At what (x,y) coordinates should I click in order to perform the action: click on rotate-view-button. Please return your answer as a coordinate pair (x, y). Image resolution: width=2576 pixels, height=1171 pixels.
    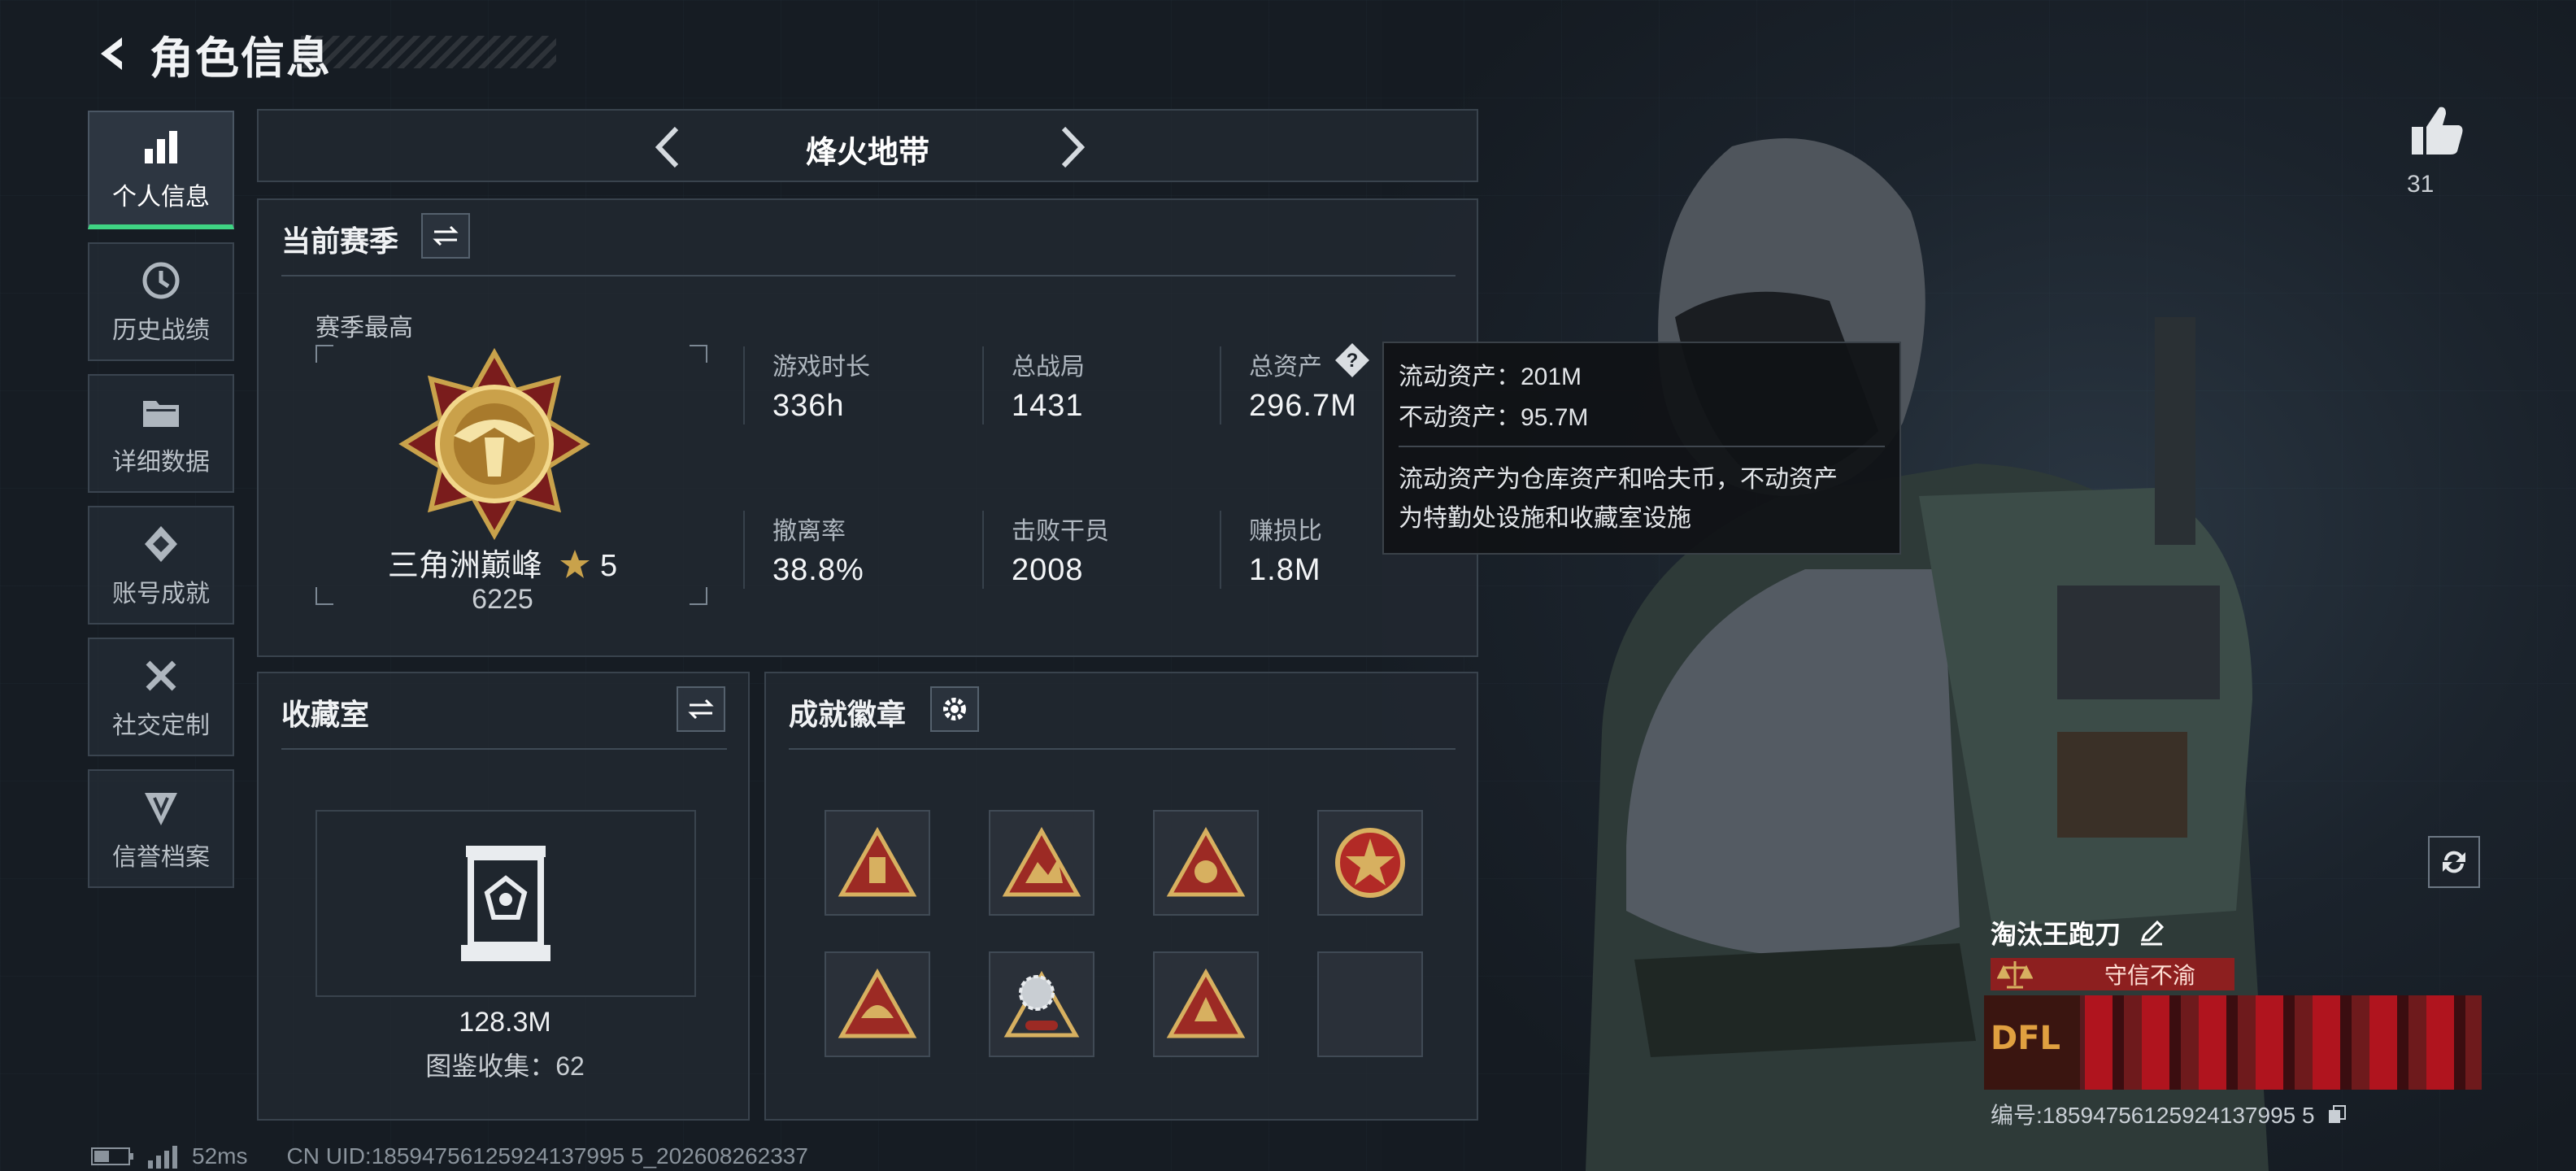
    Looking at the image, I should click on (2454, 862).